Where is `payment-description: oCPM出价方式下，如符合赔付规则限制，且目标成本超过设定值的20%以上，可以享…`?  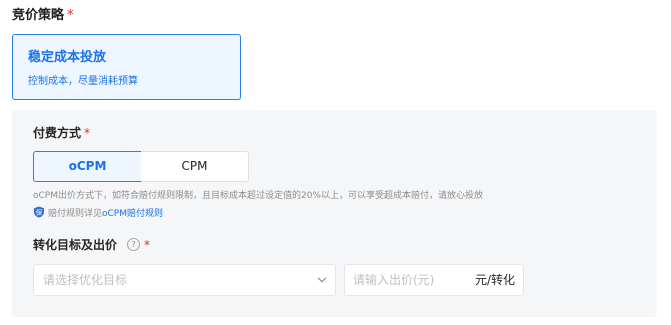 payment-description: oCPM出价方式下，如符合赔付规则限制，且目标成本超过设定值的20%以上，可以享… is located at coordinates (258, 196).